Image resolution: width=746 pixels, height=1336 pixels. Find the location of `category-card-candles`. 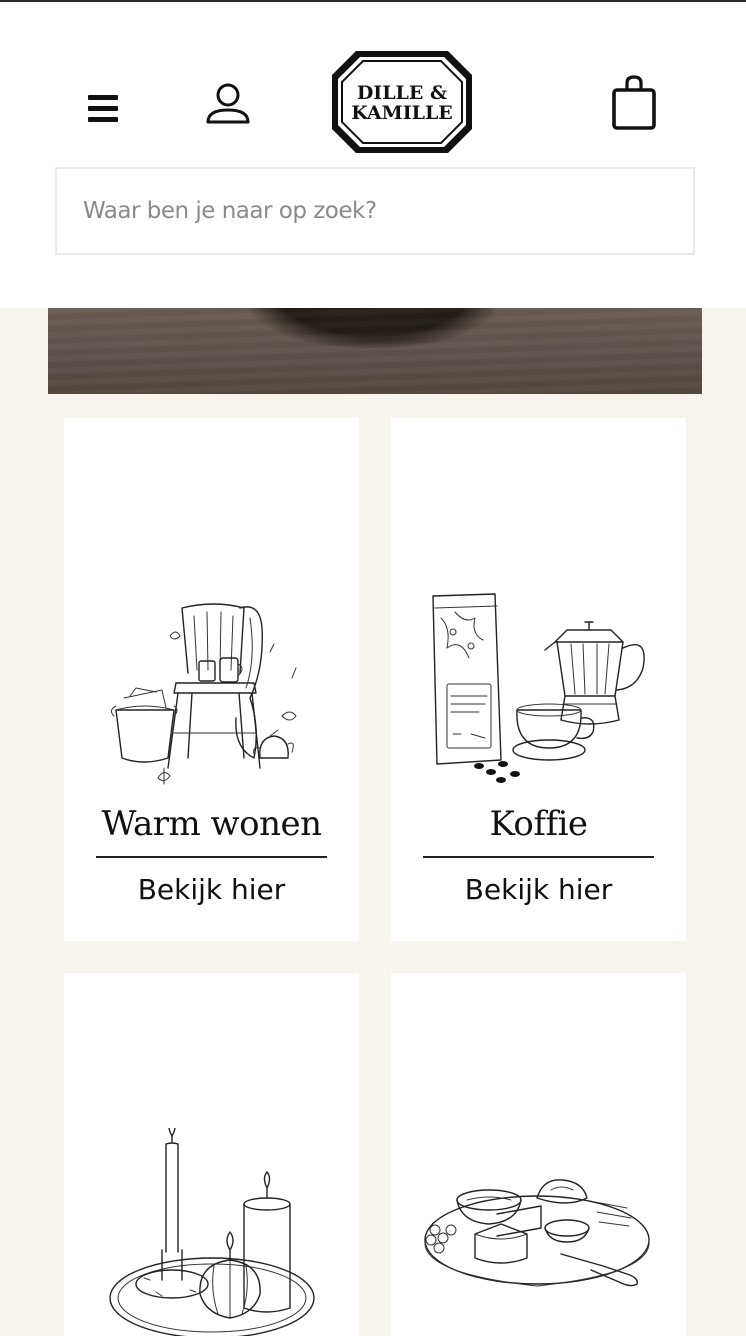

category-card-candles is located at coordinates (211, 1154).